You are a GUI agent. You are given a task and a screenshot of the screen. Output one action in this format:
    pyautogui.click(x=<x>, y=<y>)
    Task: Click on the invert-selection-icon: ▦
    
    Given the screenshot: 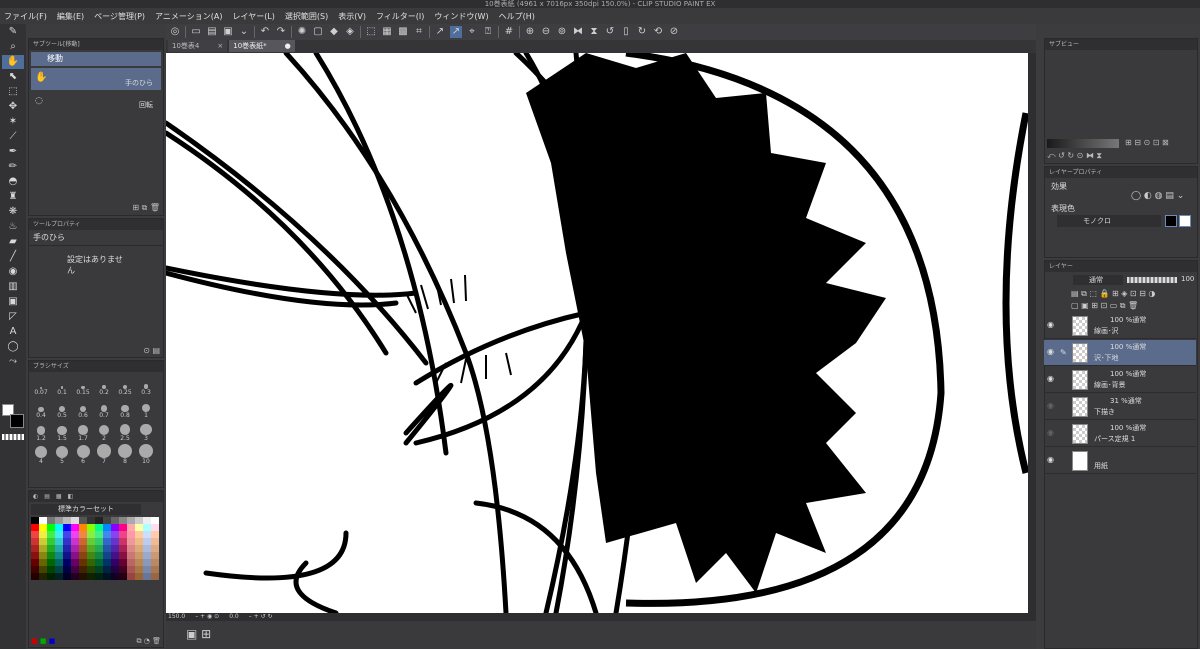 What is the action you would take?
    pyautogui.click(x=387, y=32)
    